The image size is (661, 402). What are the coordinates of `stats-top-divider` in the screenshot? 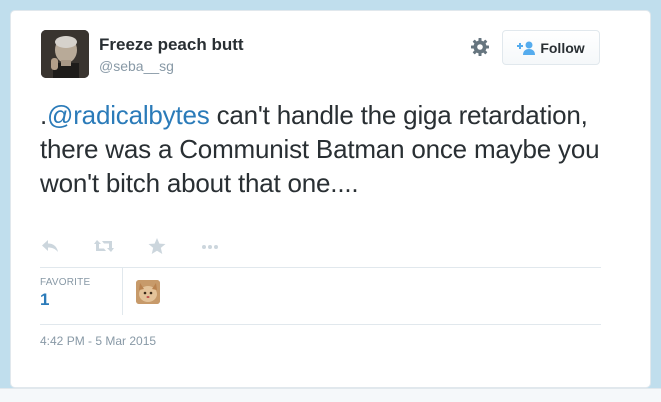 It's located at (320, 267).